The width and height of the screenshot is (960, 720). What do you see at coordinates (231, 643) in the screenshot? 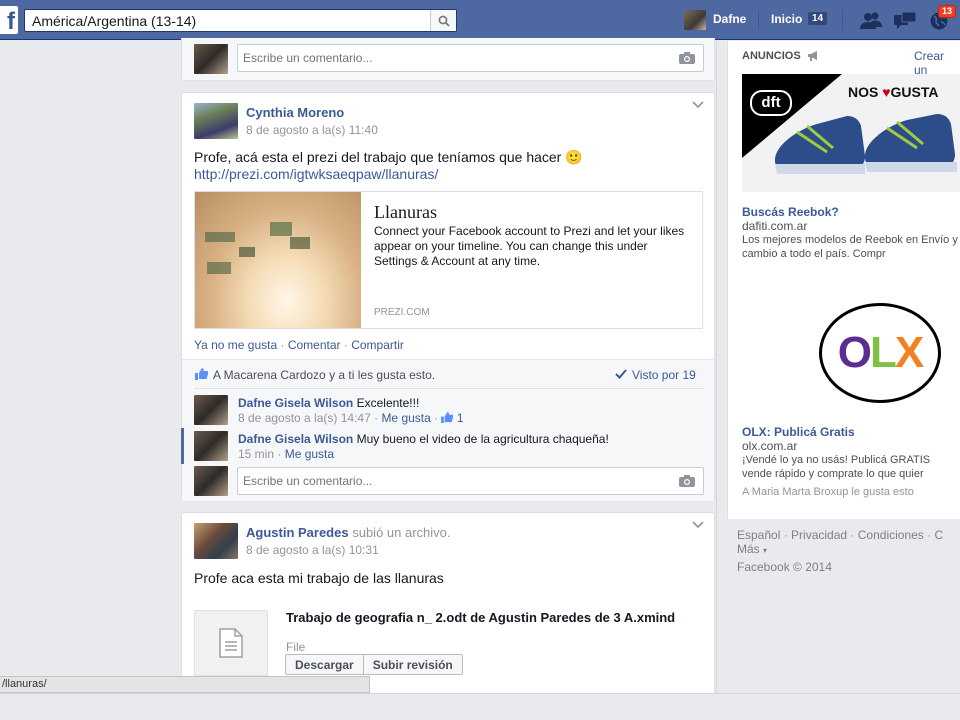
I see `file-thumbnail` at bounding box center [231, 643].